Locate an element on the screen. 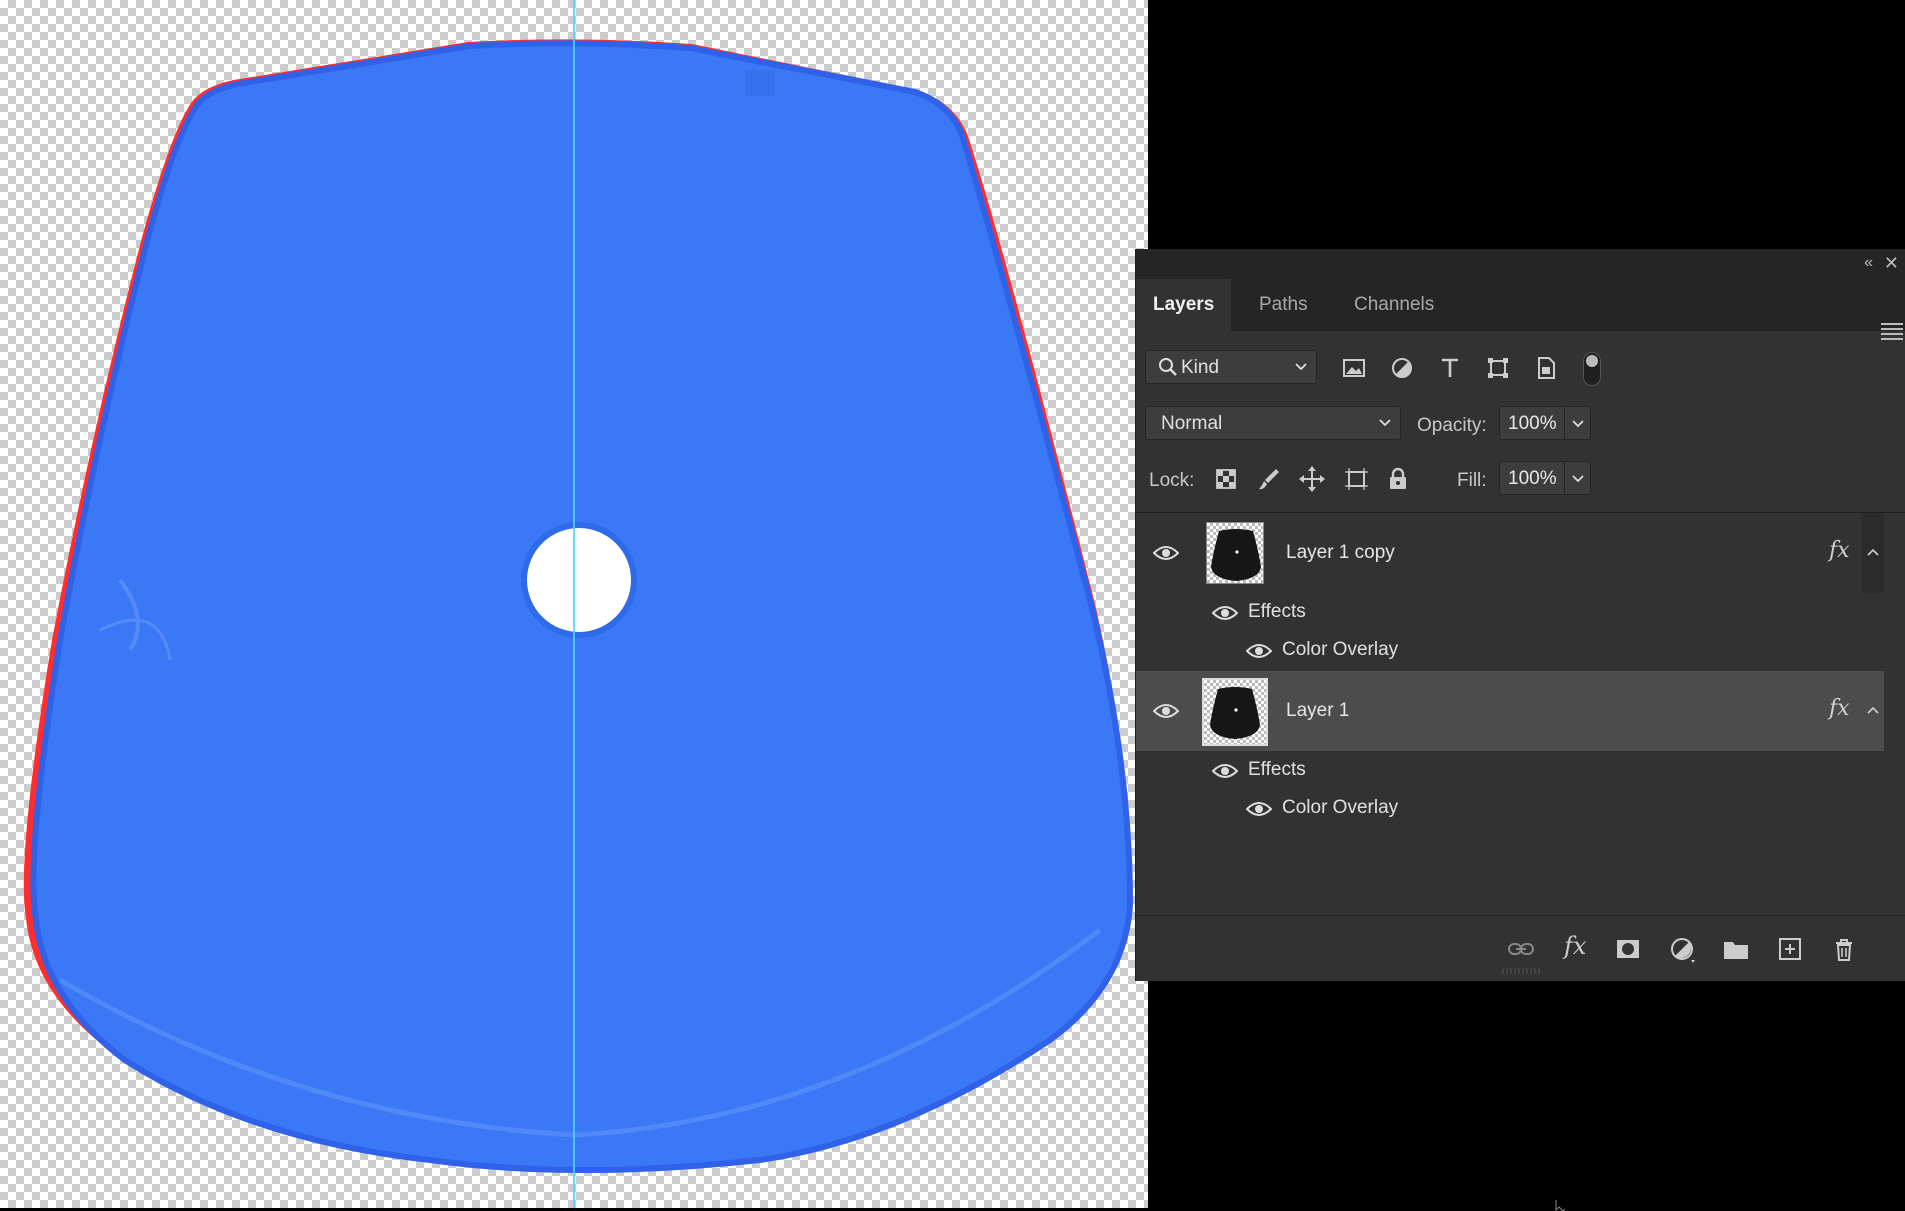 This screenshot has width=1905, height=1211. adjustment-filter-icon is located at coordinates (1402, 368).